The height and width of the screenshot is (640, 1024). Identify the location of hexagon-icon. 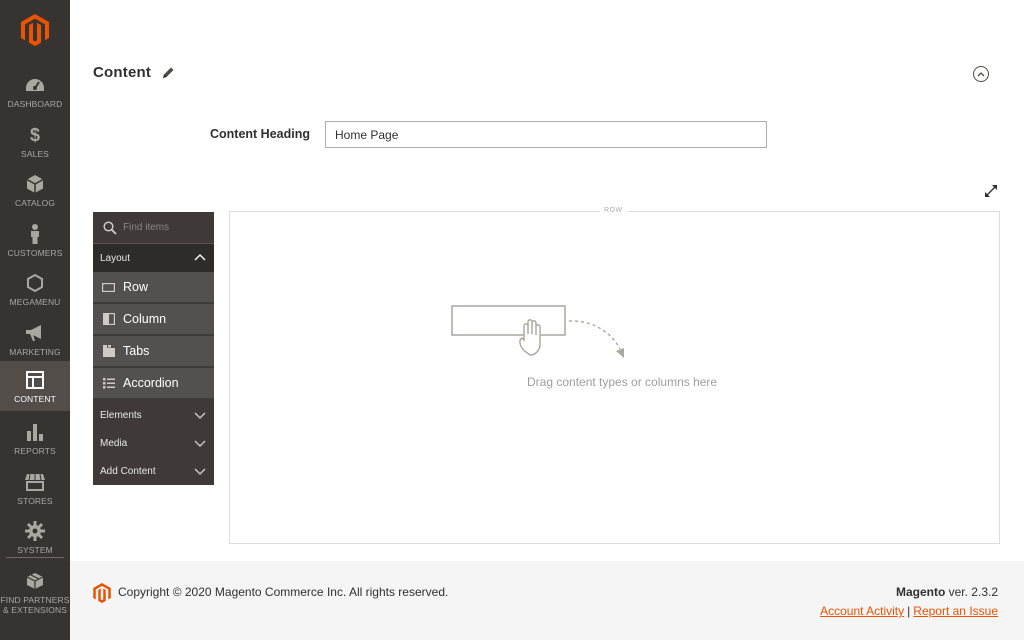
(35, 283).